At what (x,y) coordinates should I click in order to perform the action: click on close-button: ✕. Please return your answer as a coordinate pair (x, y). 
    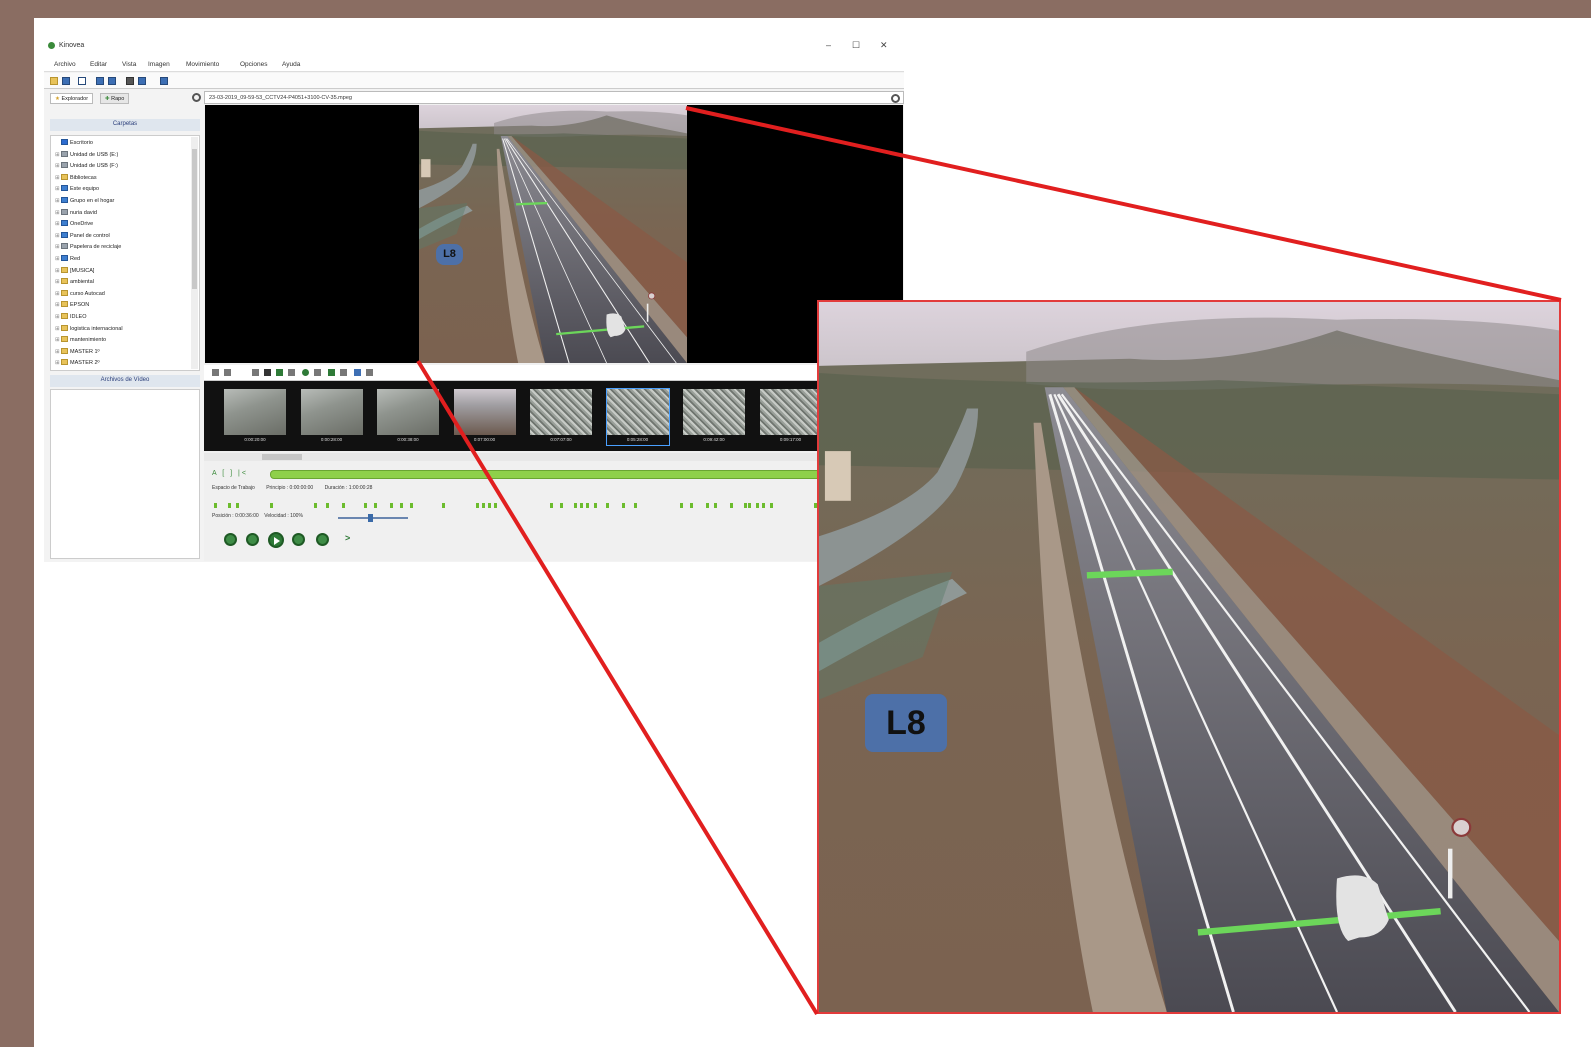
    Looking at the image, I should click on (884, 45).